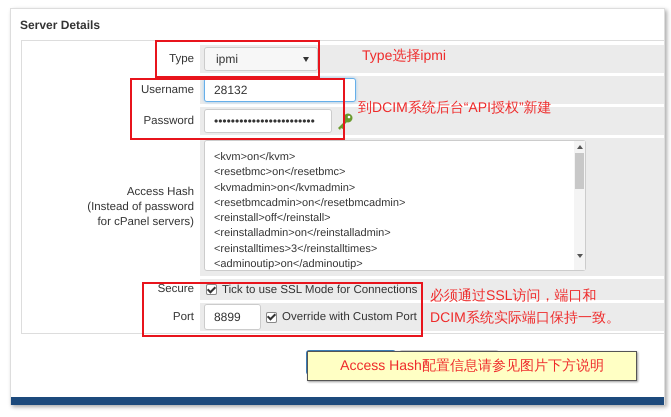 This screenshot has height=417, width=671. Describe the element at coordinates (145, 222) in the screenshot. I see `field-hint: for cPanel servers)` at that location.